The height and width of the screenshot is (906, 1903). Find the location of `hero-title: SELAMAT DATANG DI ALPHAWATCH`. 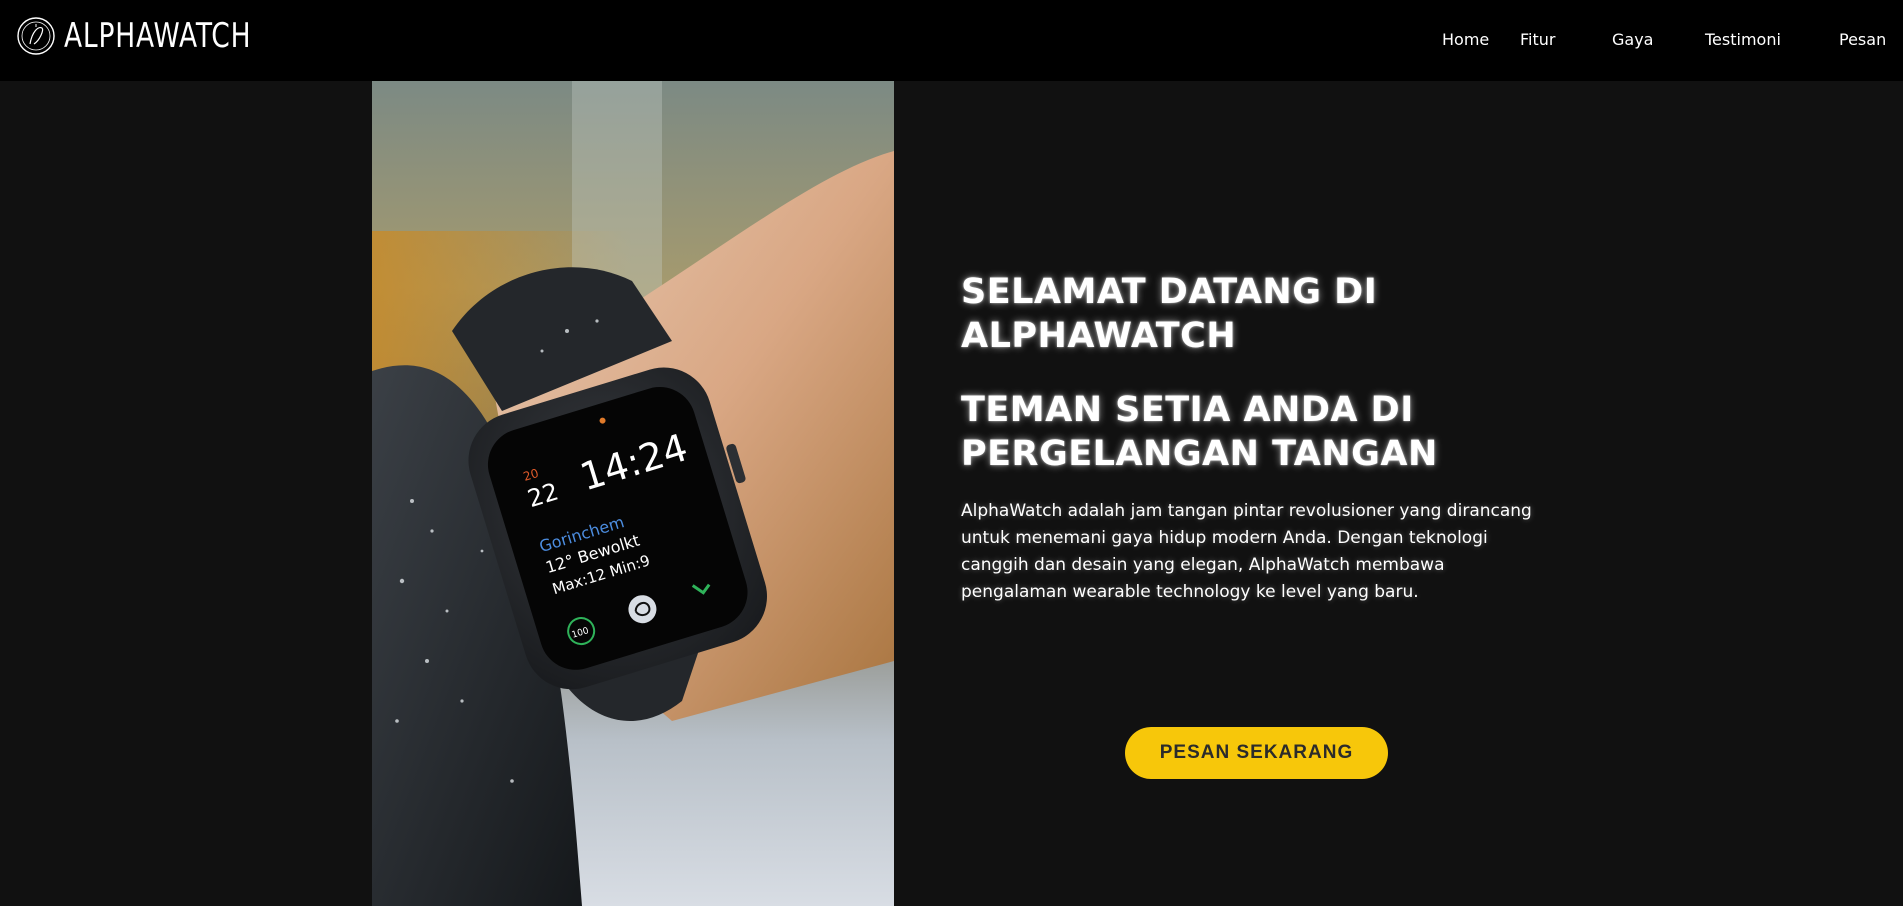

hero-title: SELAMAT DATANG DI ALPHAWATCH is located at coordinates (1169, 314).